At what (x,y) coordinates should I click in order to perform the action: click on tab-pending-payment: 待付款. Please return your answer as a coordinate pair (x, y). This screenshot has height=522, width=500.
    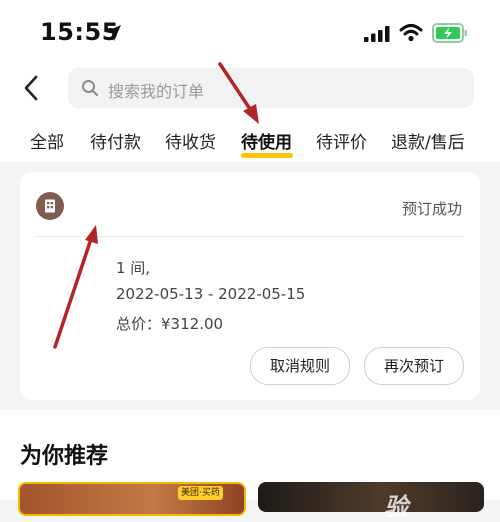
    Looking at the image, I should click on (115, 140).